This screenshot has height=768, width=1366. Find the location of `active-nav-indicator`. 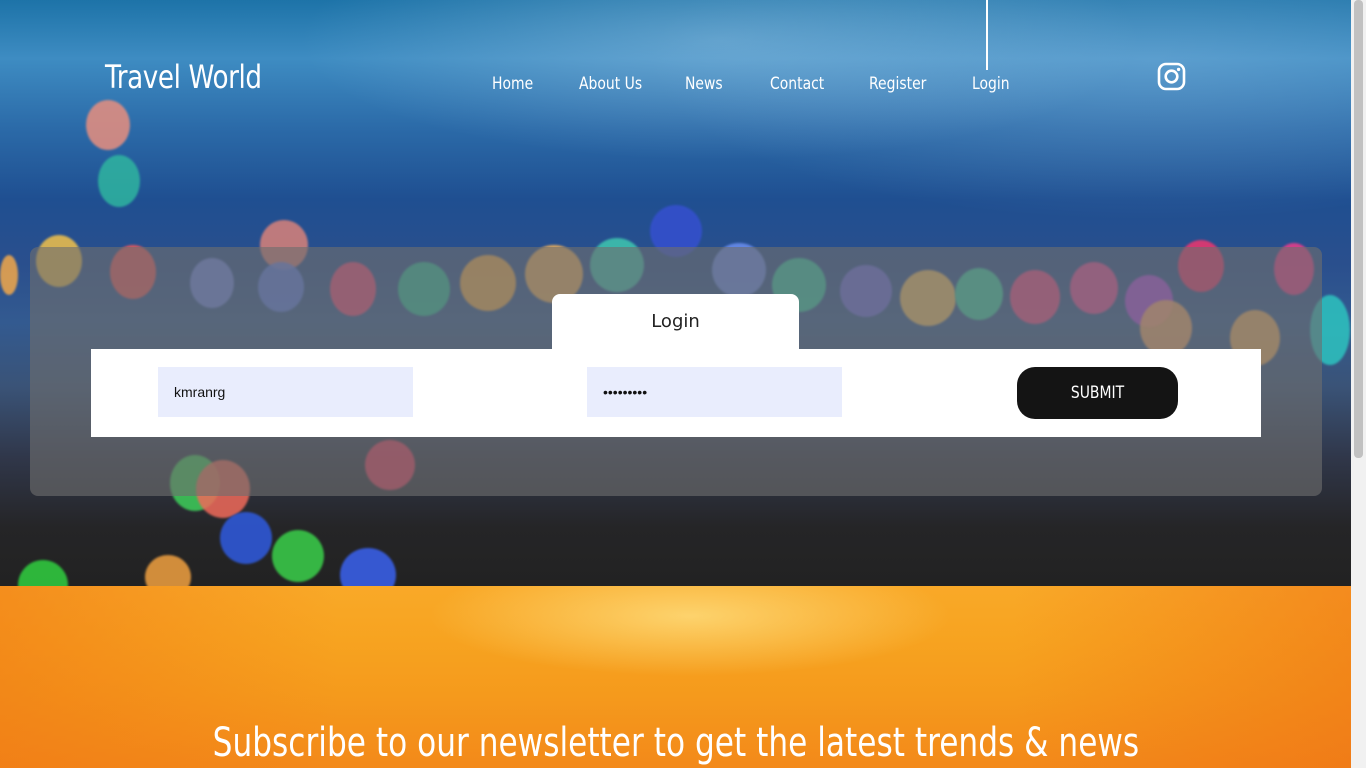

active-nav-indicator is located at coordinates (987, 35).